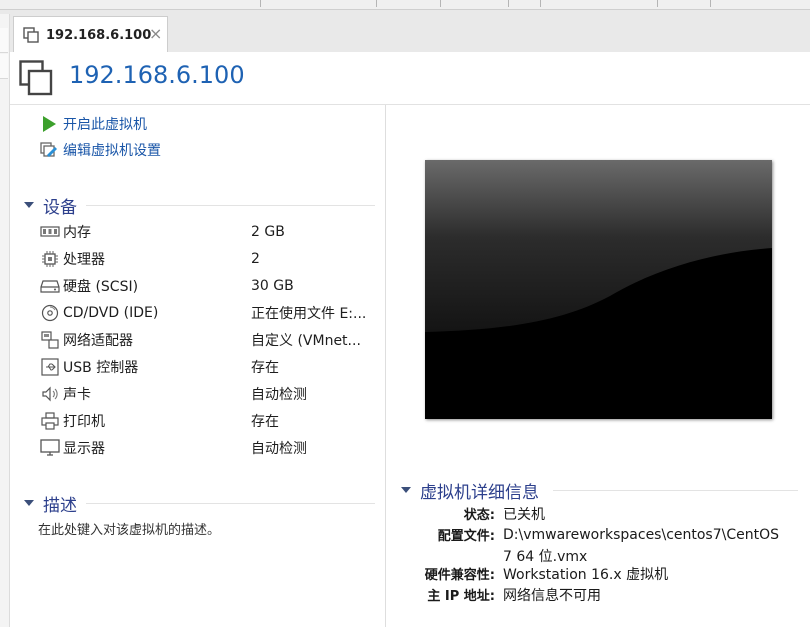 The height and width of the screenshot is (627, 810). I want to click on page-title: 192.168.6.100, so click(157, 75).